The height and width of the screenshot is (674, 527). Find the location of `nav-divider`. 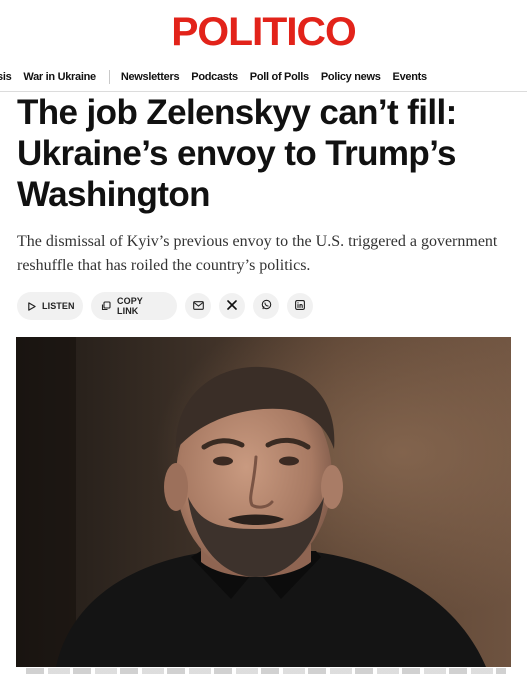

nav-divider is located at coordinates (109, 77).